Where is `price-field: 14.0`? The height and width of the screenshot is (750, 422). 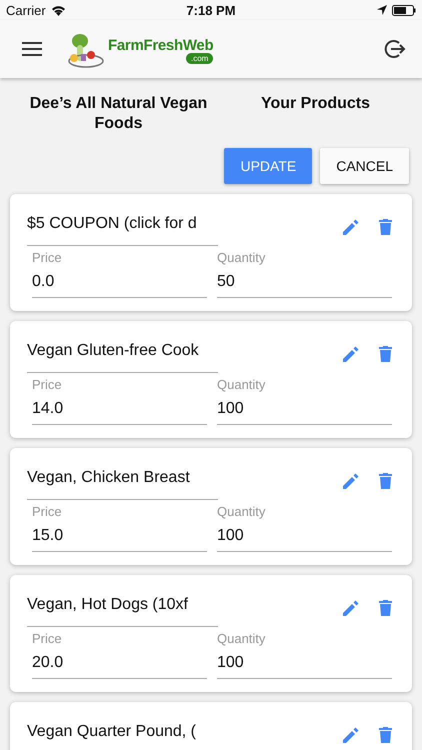
price-field: 14.0 is located at coordinates (119, 409).